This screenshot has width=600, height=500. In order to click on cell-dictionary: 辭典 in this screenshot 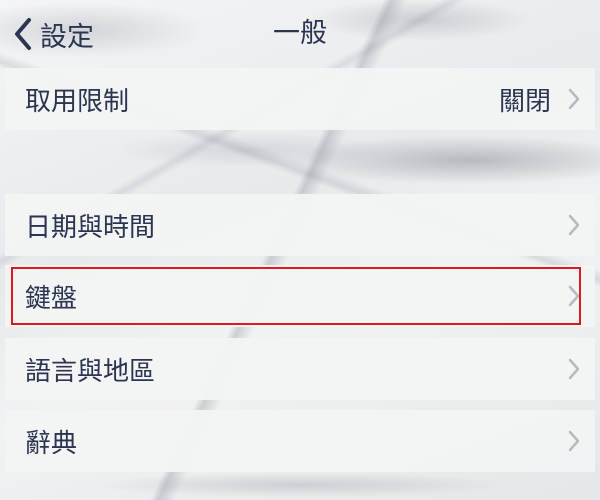, I will do `click(300, 441)`.